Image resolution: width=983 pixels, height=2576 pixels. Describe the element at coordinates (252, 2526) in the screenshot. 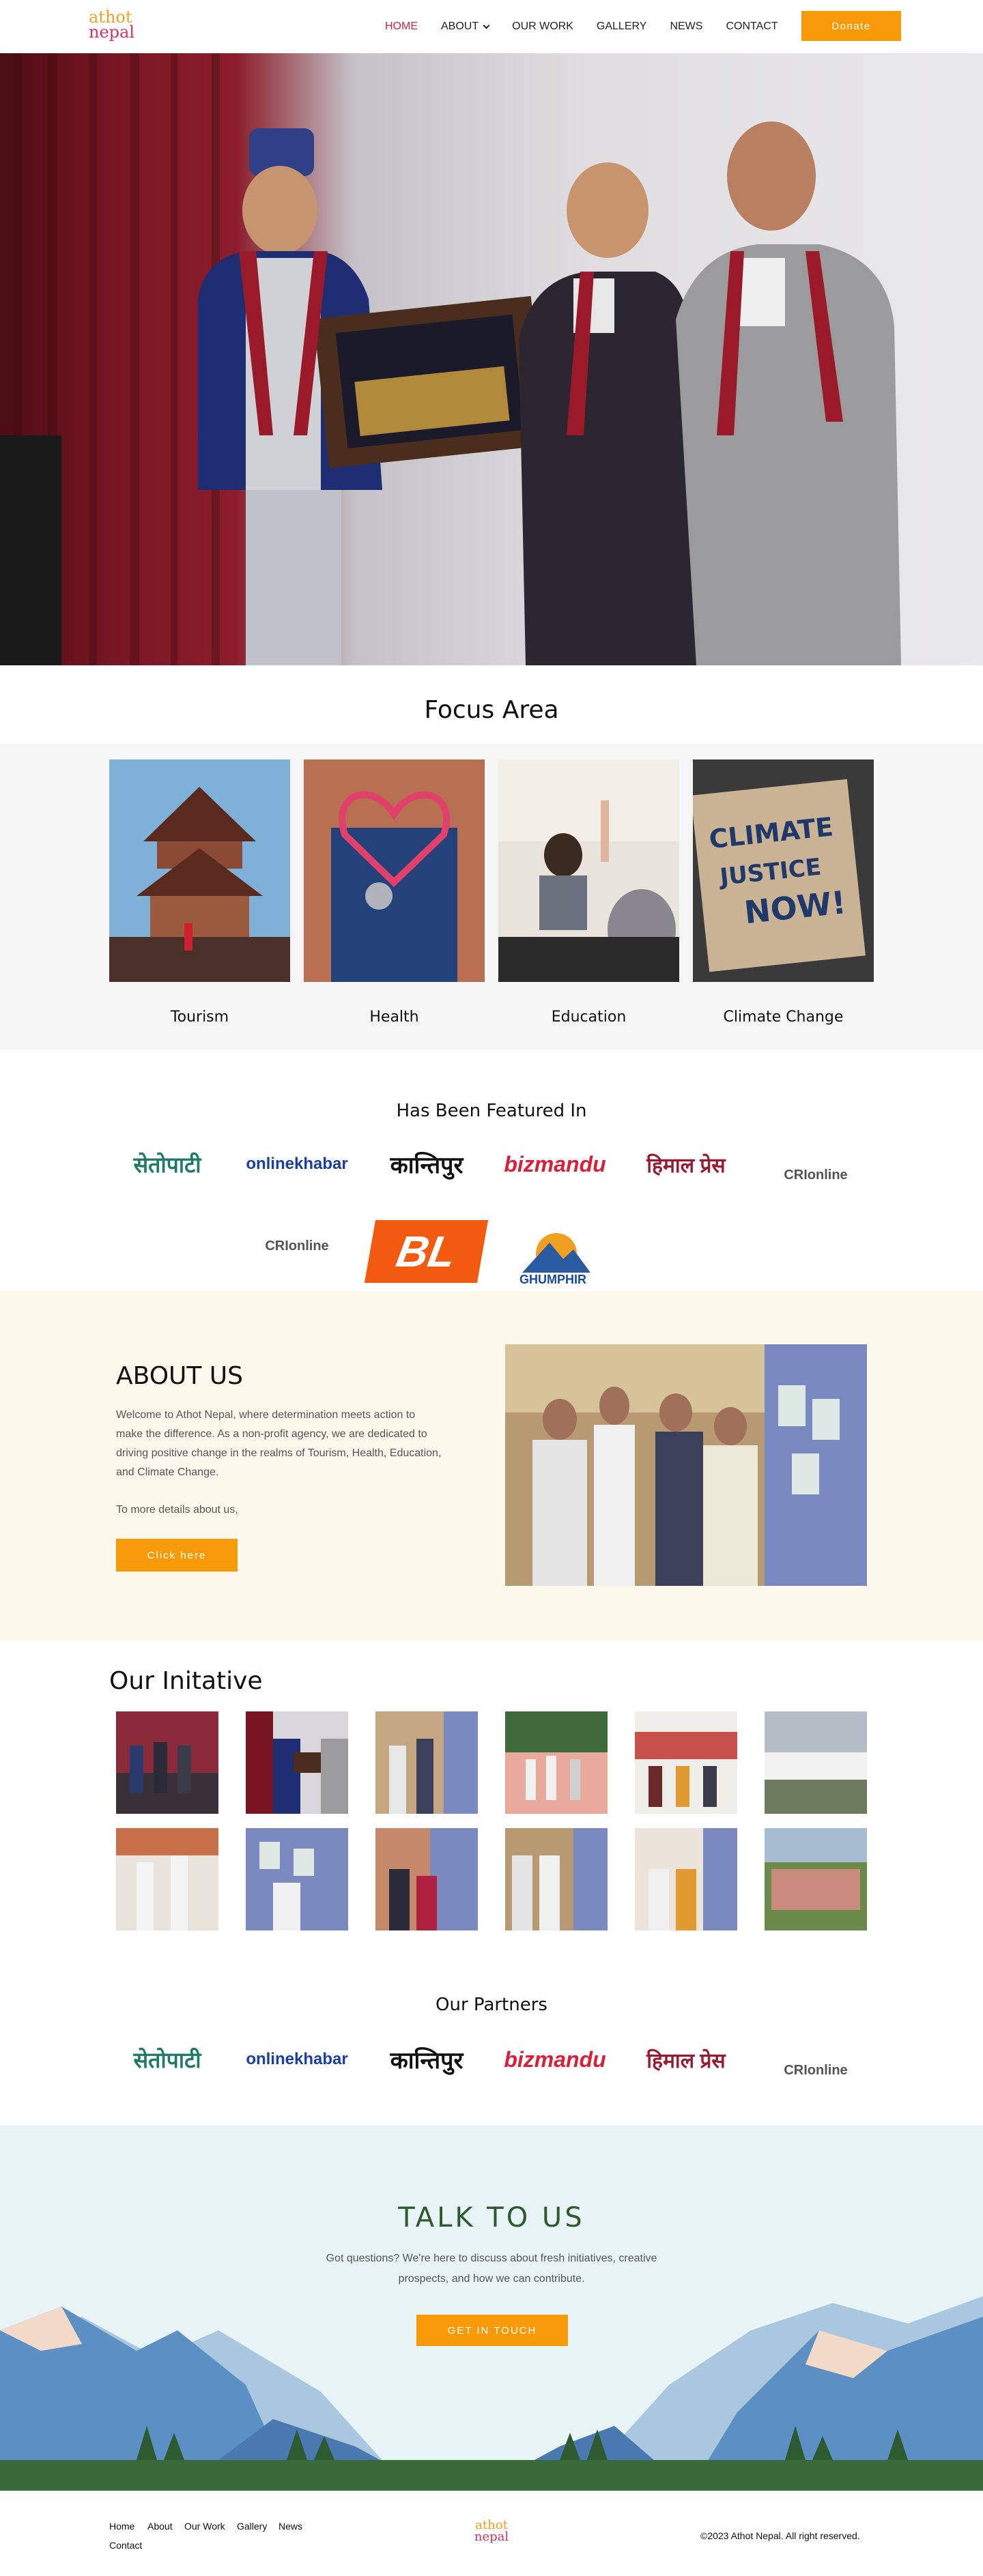

I see `footer-link-gallery: Gallery` at that location.